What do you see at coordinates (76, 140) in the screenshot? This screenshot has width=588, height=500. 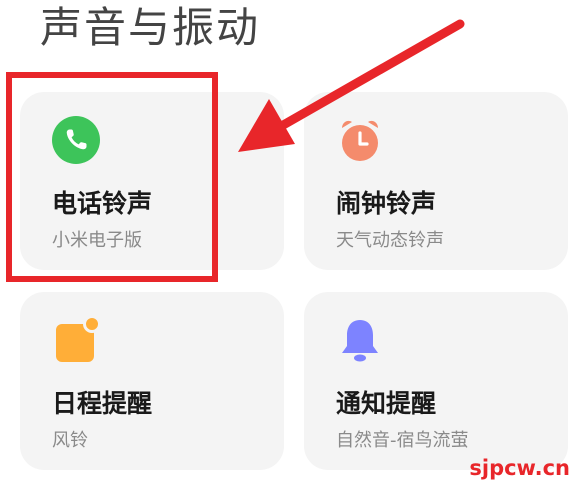 I see `phone-icon` at bounding box center [76, 140].